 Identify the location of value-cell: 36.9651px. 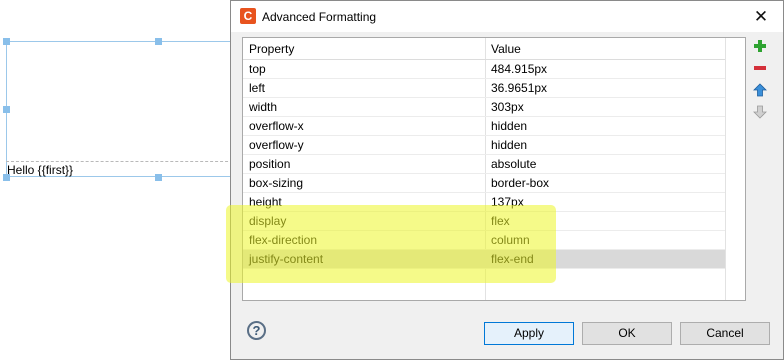
(605, 88).